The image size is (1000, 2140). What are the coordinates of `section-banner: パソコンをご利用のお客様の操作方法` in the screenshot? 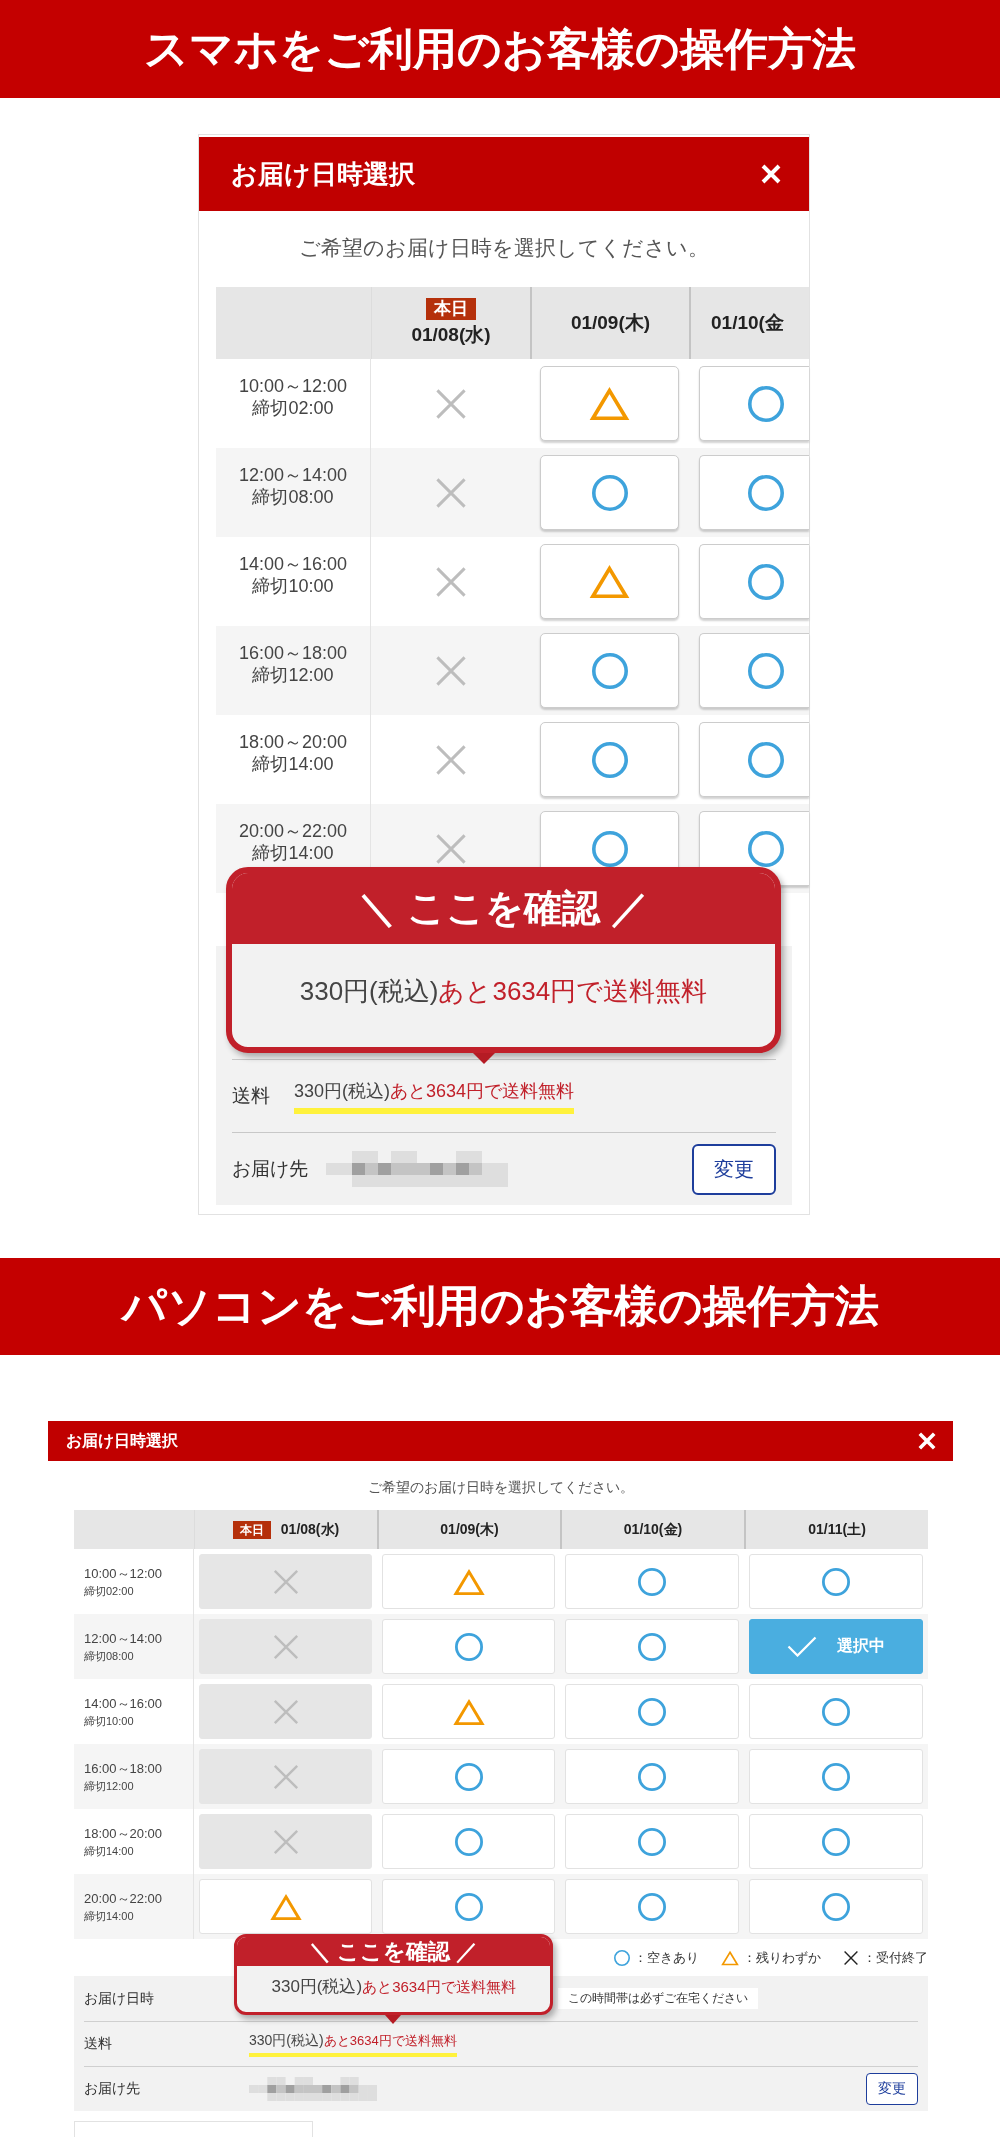 It's located at (500, 1306).